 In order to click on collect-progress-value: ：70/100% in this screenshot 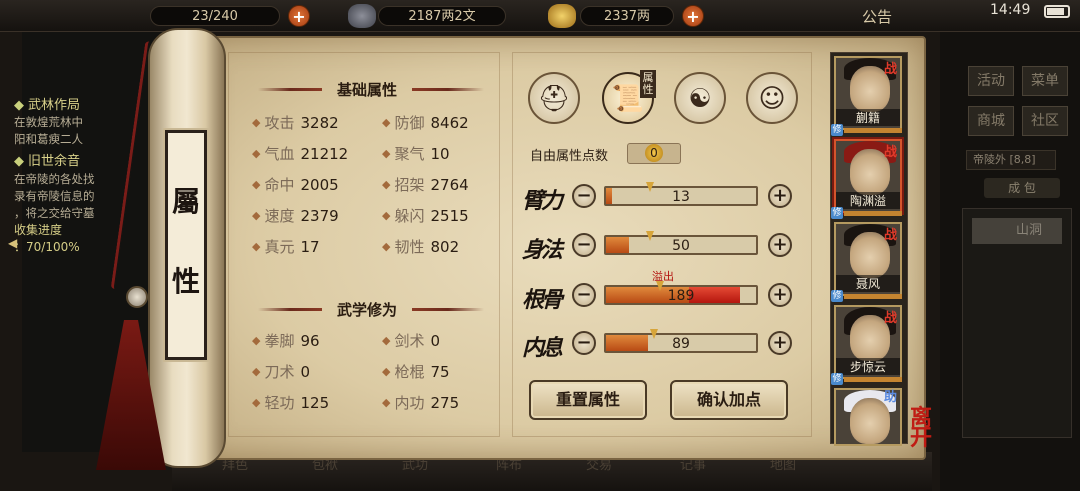, I will do `click(47, 247)`.